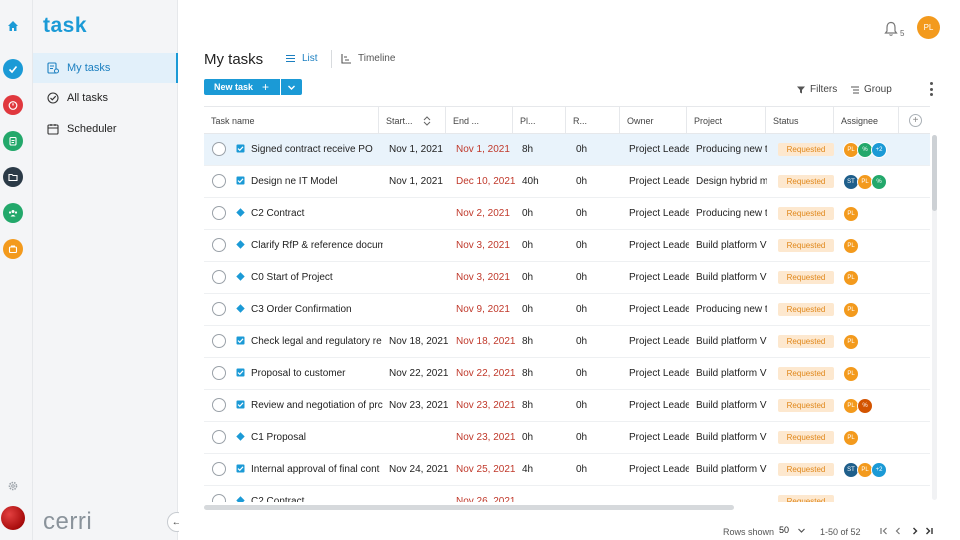 Image resolution: width=960 pixels, height=540 pixels. What do you see at coordinates (13, 69) in the screenshot?
I see `check-icon` at bounding box center [13, 69].